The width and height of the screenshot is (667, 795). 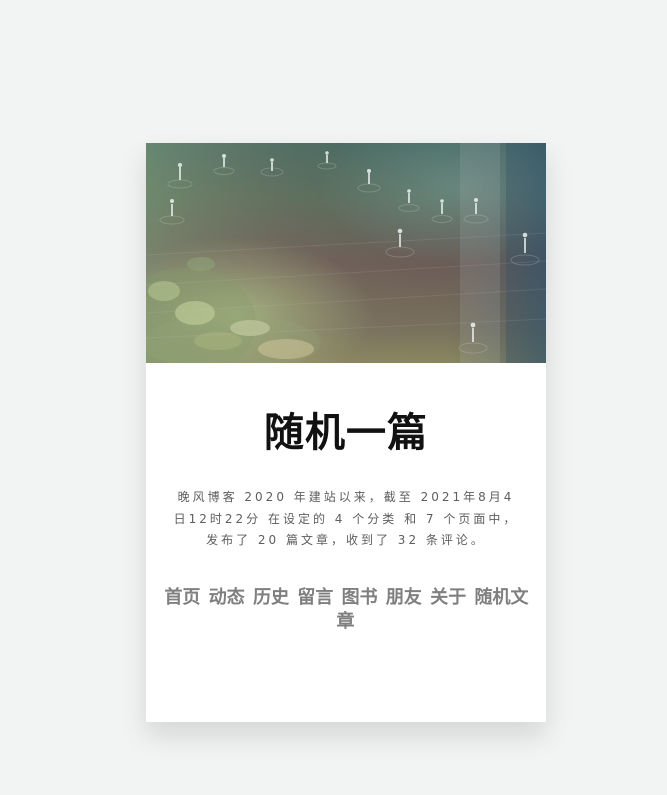 What do you see at coordinates (360, 597) in the screenshot?
I see `nav-link-books: 图书` at bounding box center [360, 597].